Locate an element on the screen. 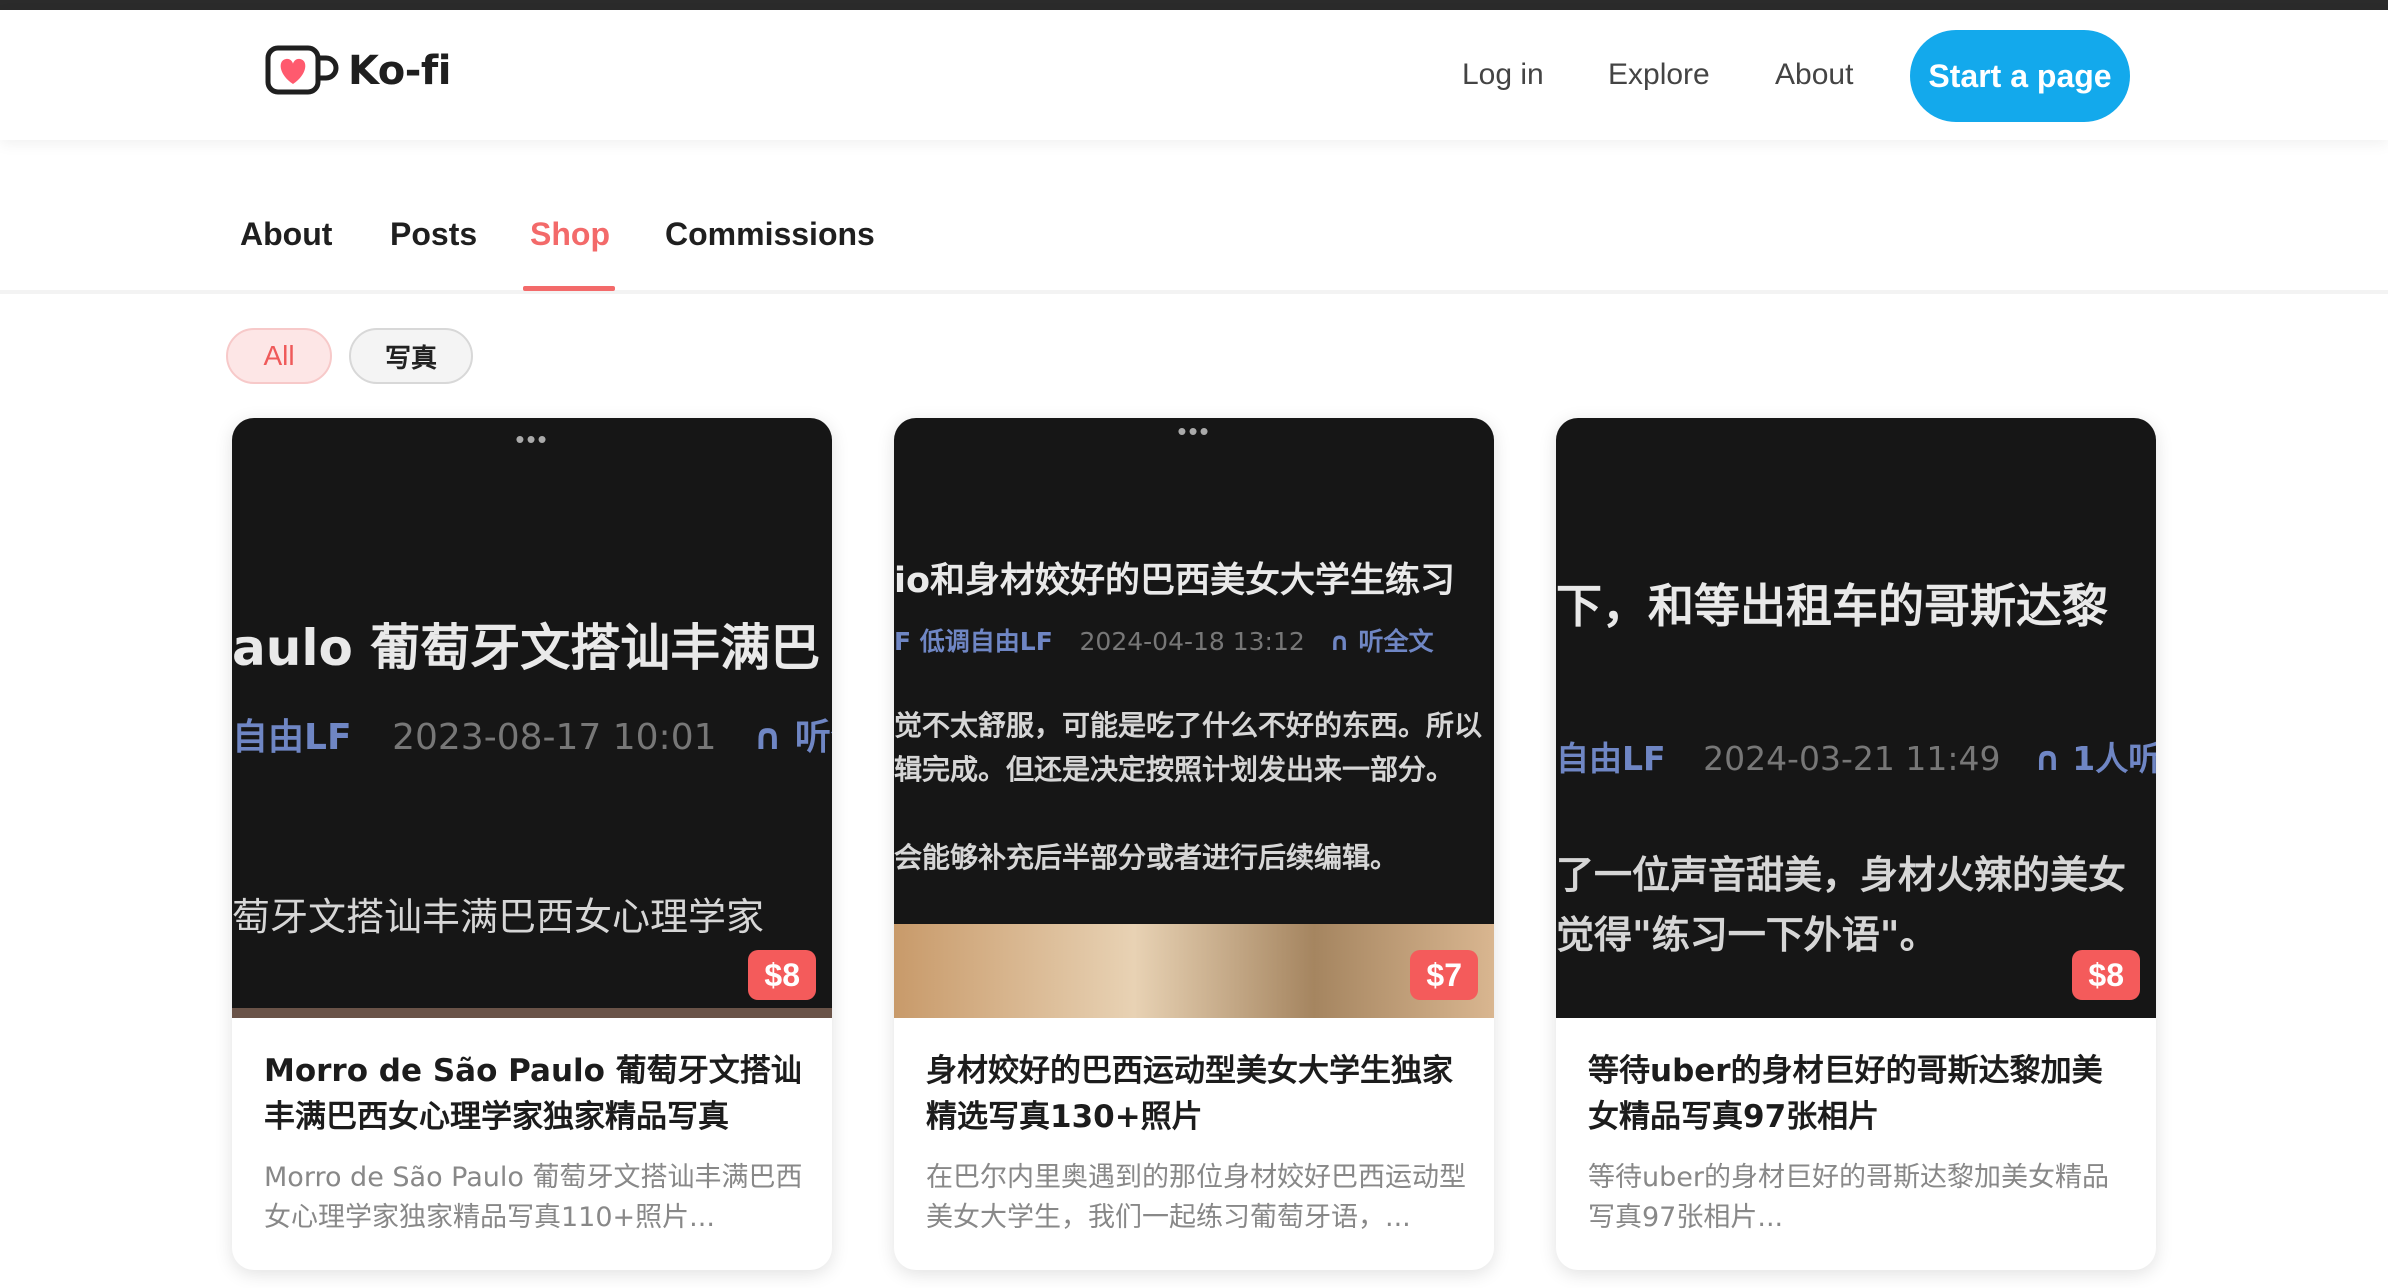  image-text-line: F 低调自由LF 2024-04-18 13:12 ∩ 听全文 is located at coordinates (1164, 641).